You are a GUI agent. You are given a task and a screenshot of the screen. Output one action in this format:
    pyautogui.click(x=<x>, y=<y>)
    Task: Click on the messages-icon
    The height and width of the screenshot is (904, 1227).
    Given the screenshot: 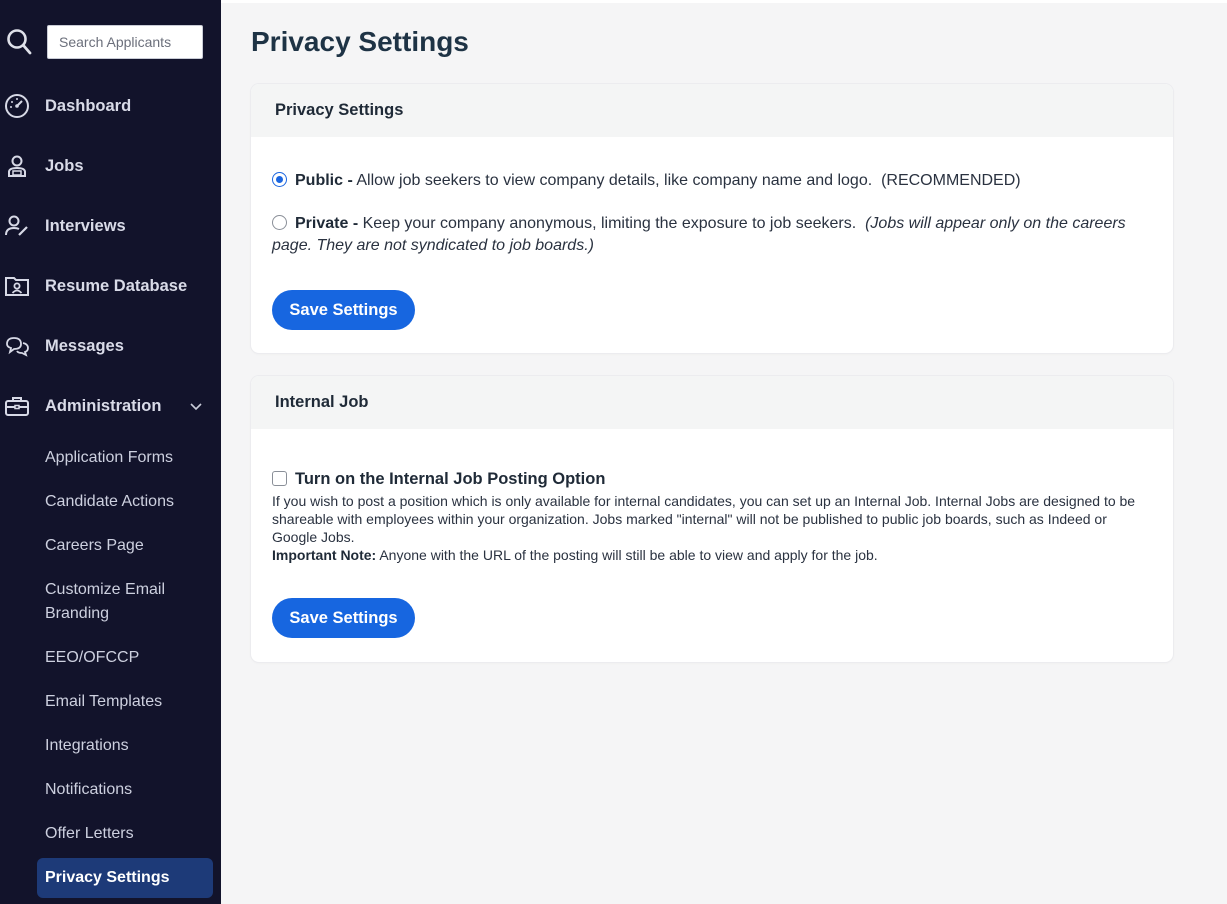 What is the action you would take?
    pyautogui.click(x=17, y=346)
    